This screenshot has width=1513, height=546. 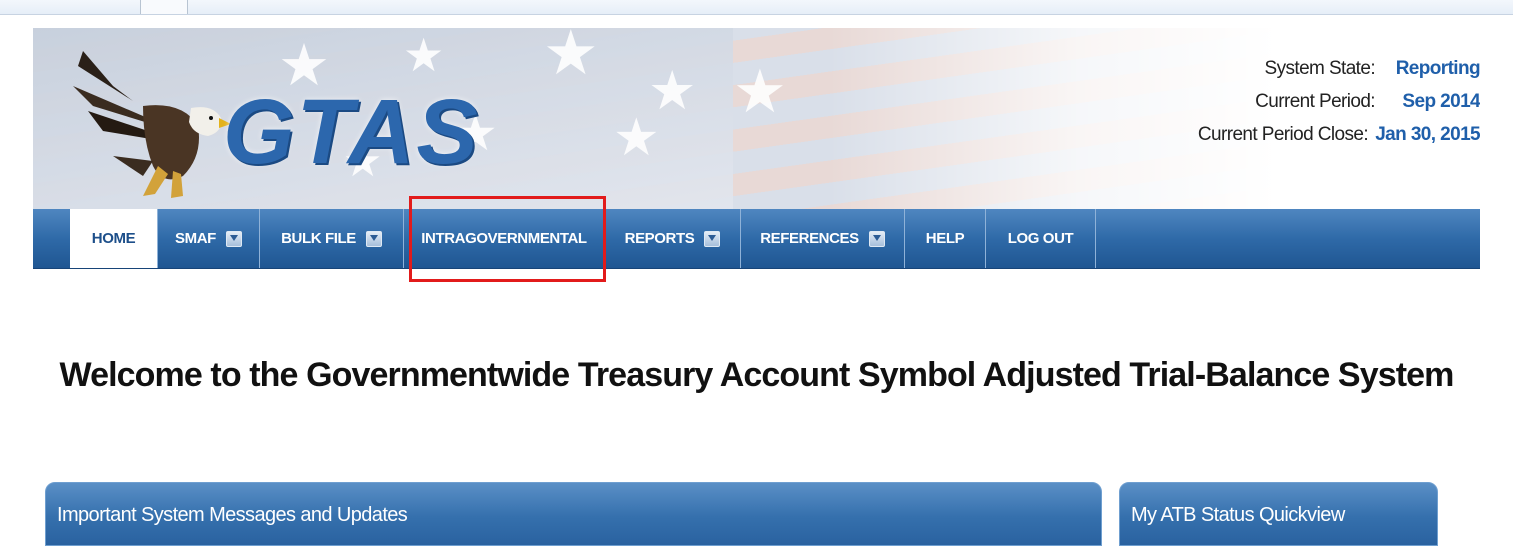 I want to click on atb-status-panel: My ATB Status Quickview, so click(x=1278, y=514).